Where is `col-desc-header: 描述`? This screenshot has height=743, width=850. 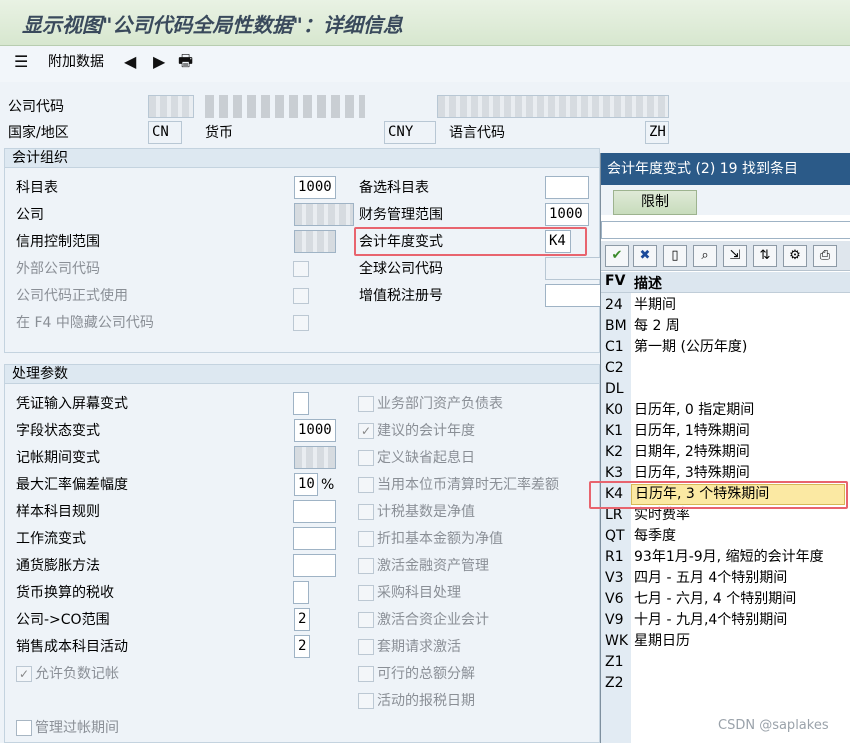 col-desc-header: 描述 is located at coordinates (648, 283).